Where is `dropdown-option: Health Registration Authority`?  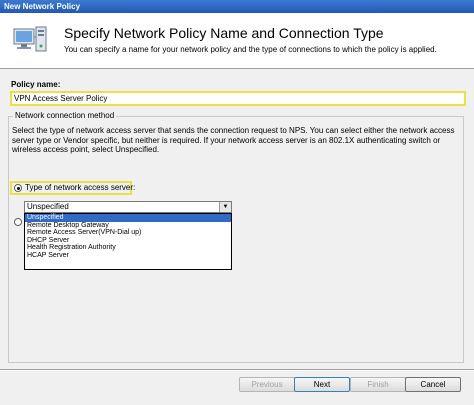
dropdown-option: Health Registration Authority is located at coordinates (128, 248).